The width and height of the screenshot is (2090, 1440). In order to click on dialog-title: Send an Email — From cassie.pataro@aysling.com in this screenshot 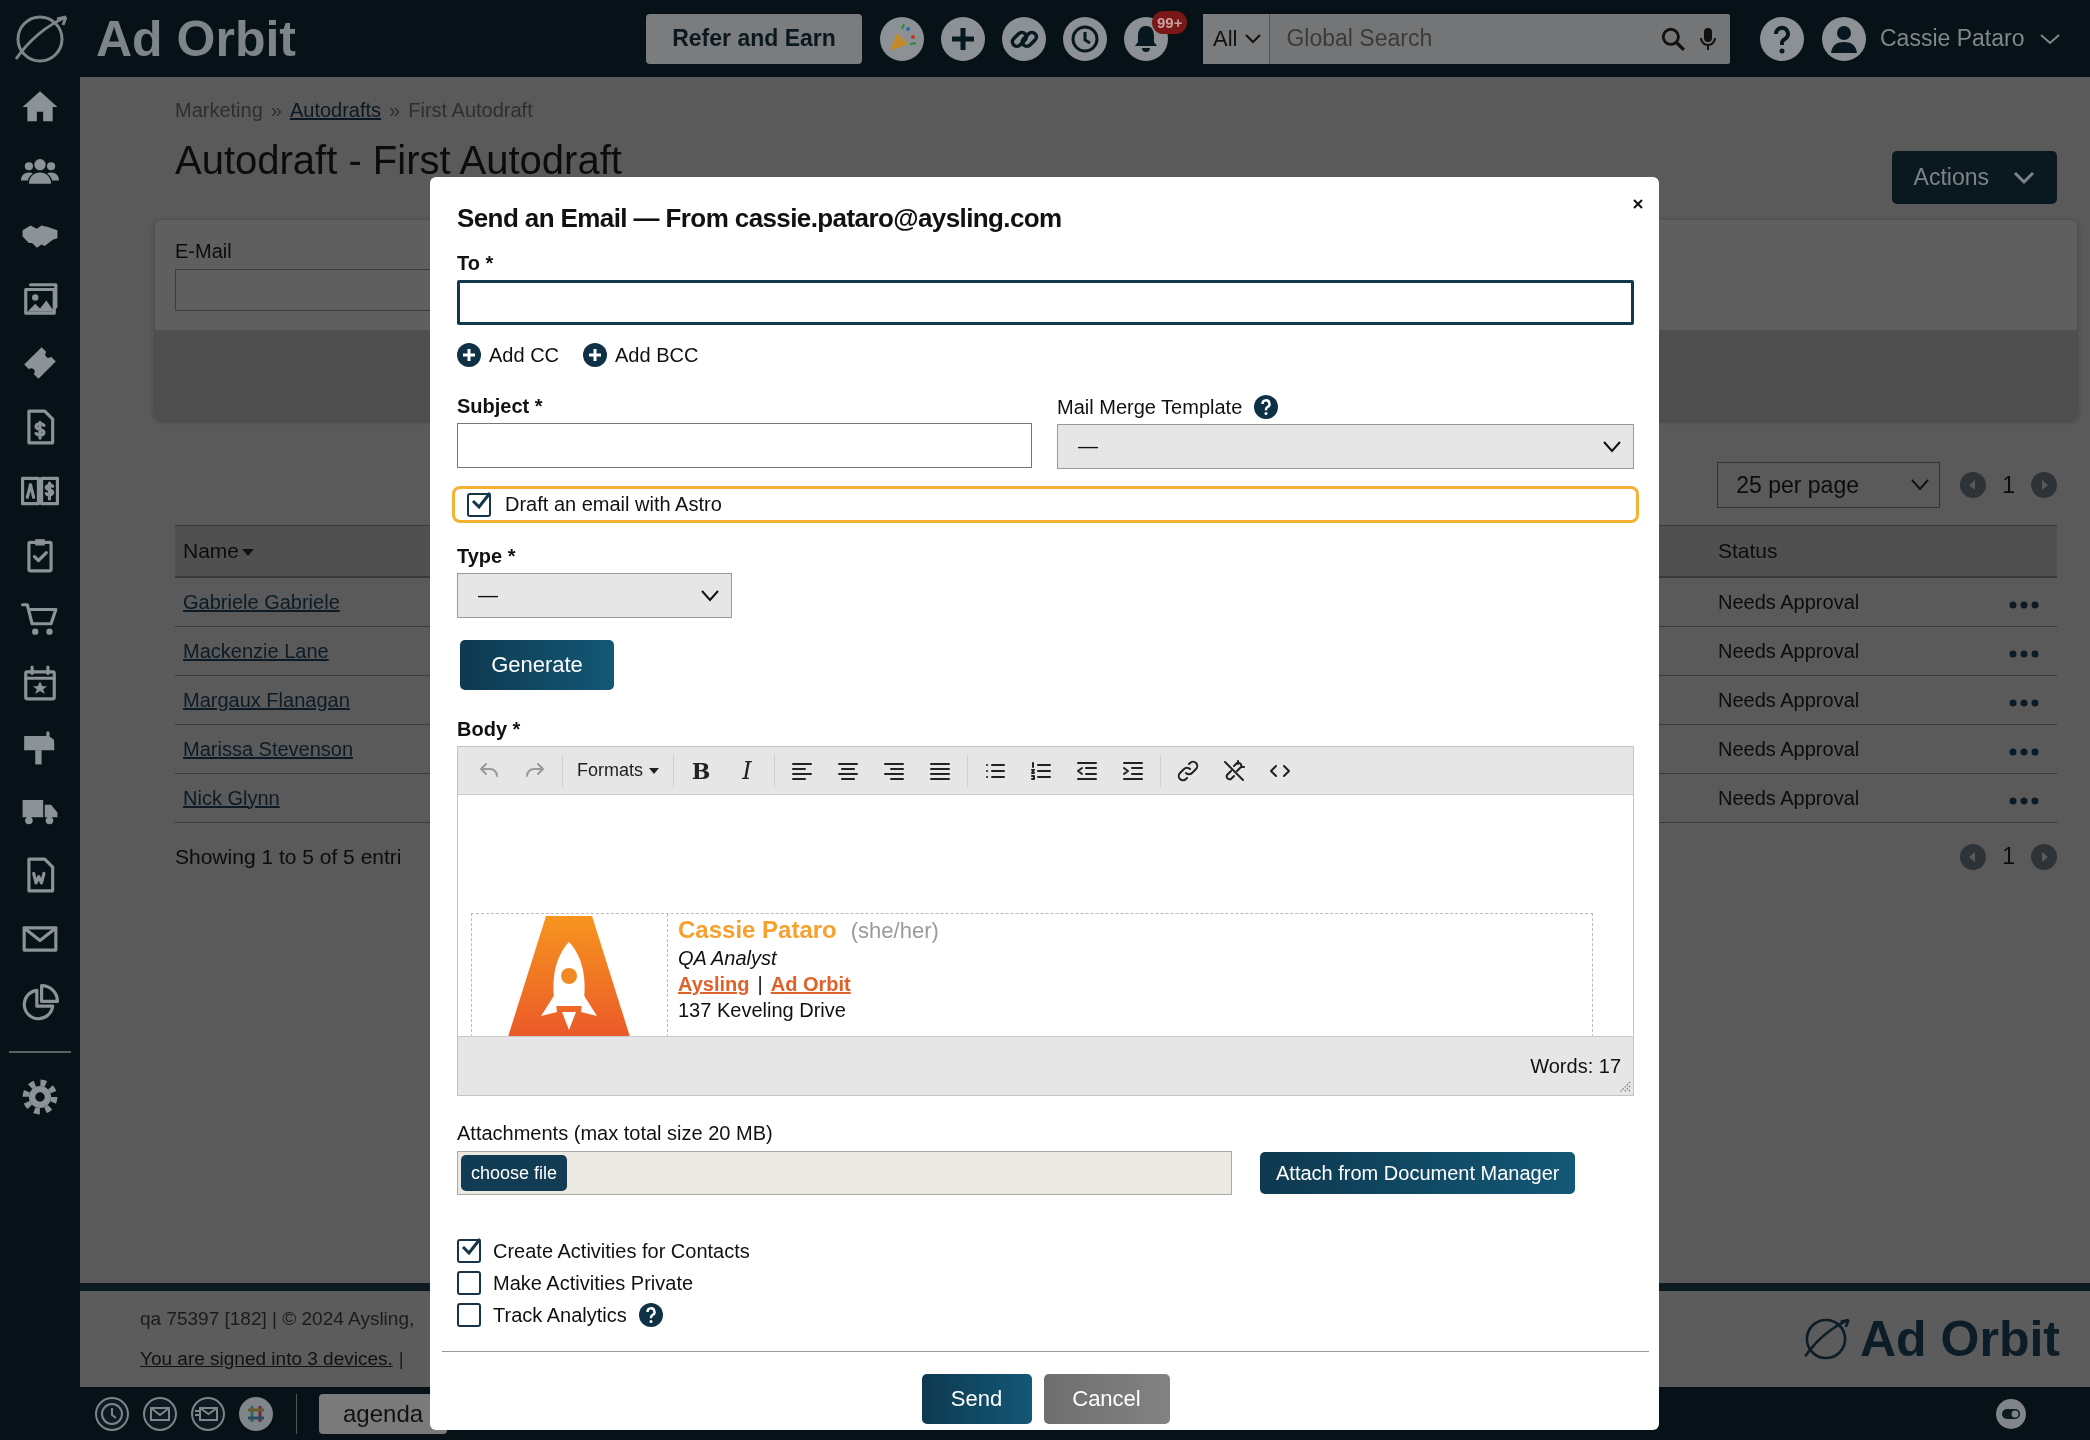, I will do `click(760, 218)`.